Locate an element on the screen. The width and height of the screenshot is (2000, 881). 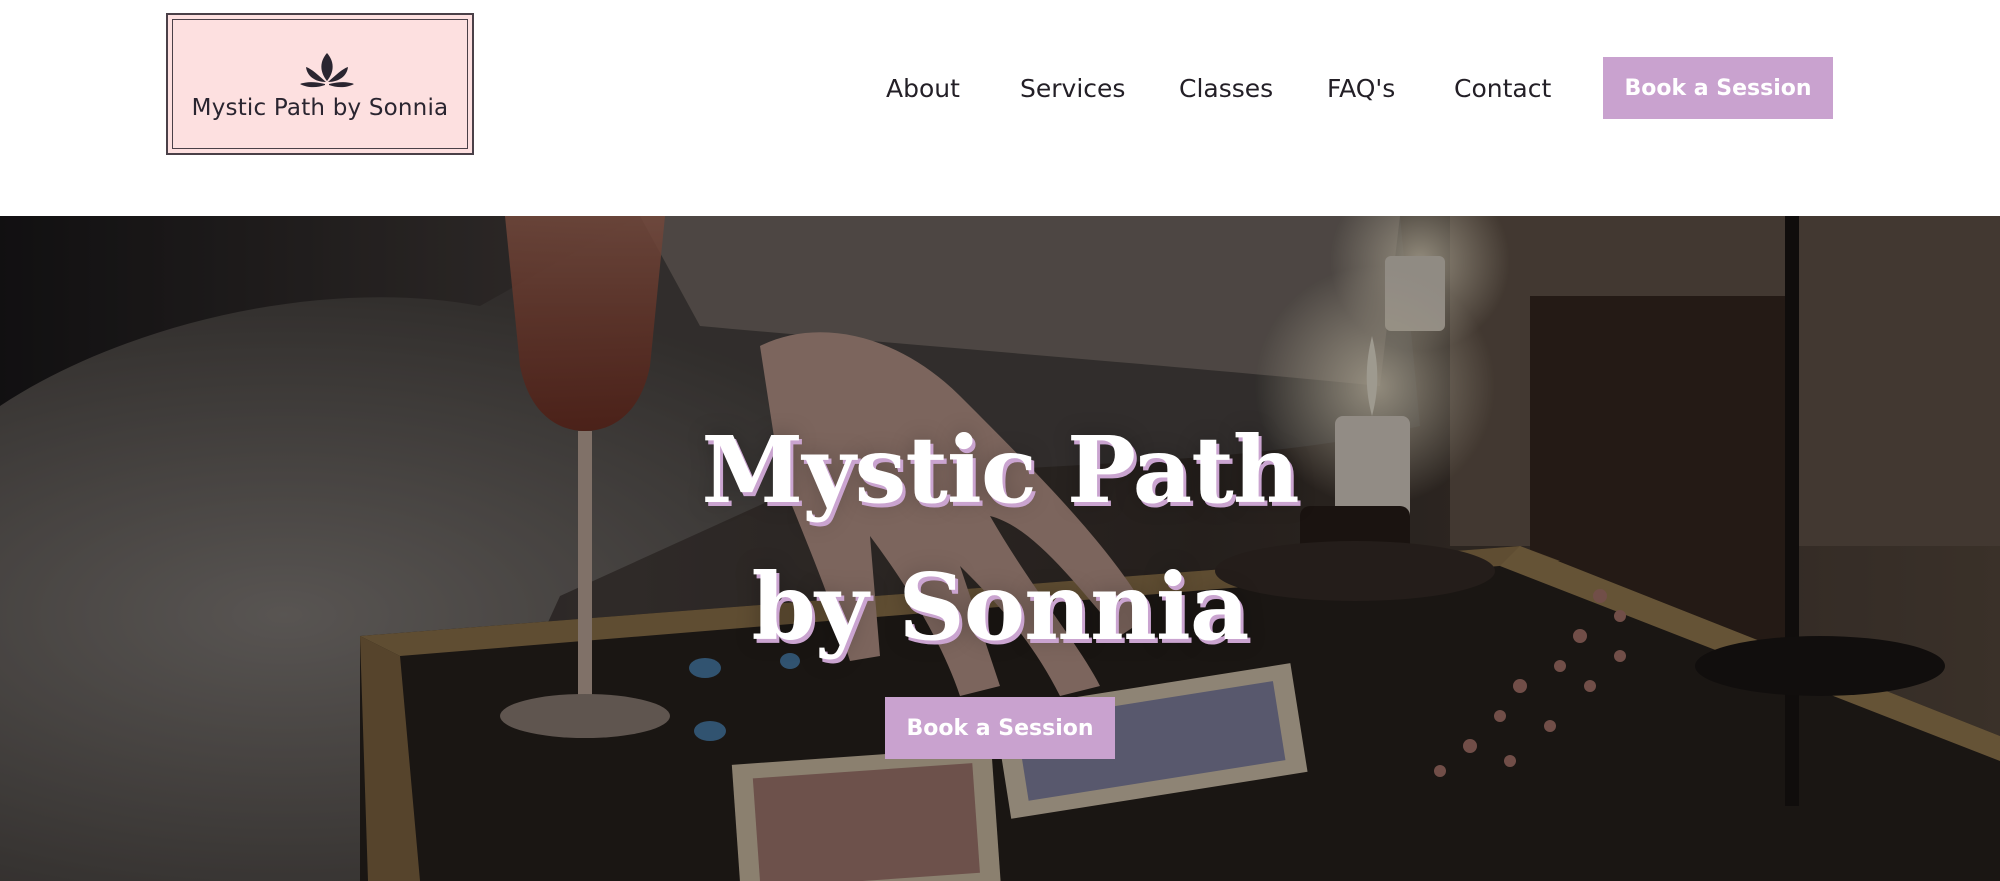
logo-text: Mystic Path by Sonnia is located at coordinates (320, 108).